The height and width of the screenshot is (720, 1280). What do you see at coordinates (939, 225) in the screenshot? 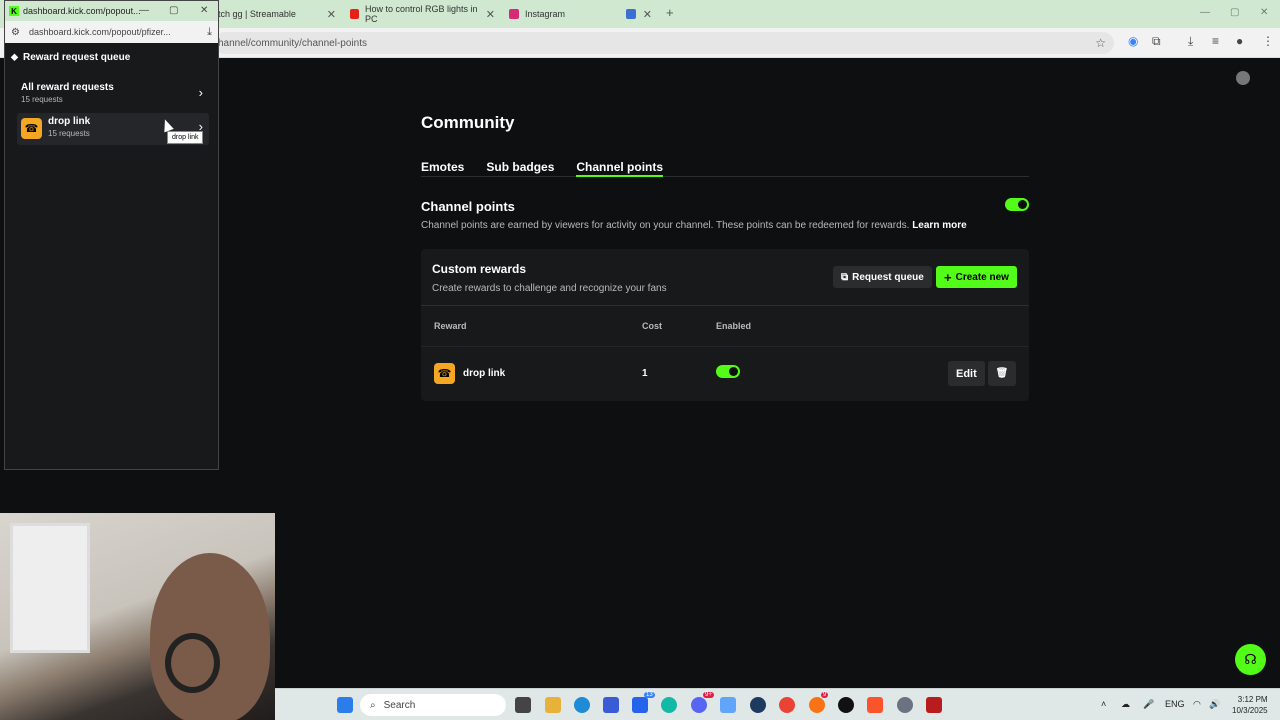
I see `learn-more-link: Learn more` at bounding box center [939, 225].